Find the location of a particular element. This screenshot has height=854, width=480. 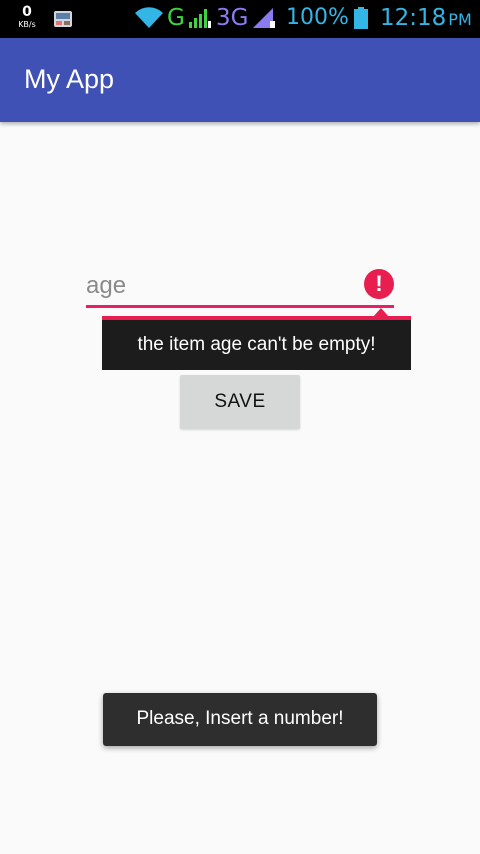

wifi-icon is located at coordinates (149, 18).